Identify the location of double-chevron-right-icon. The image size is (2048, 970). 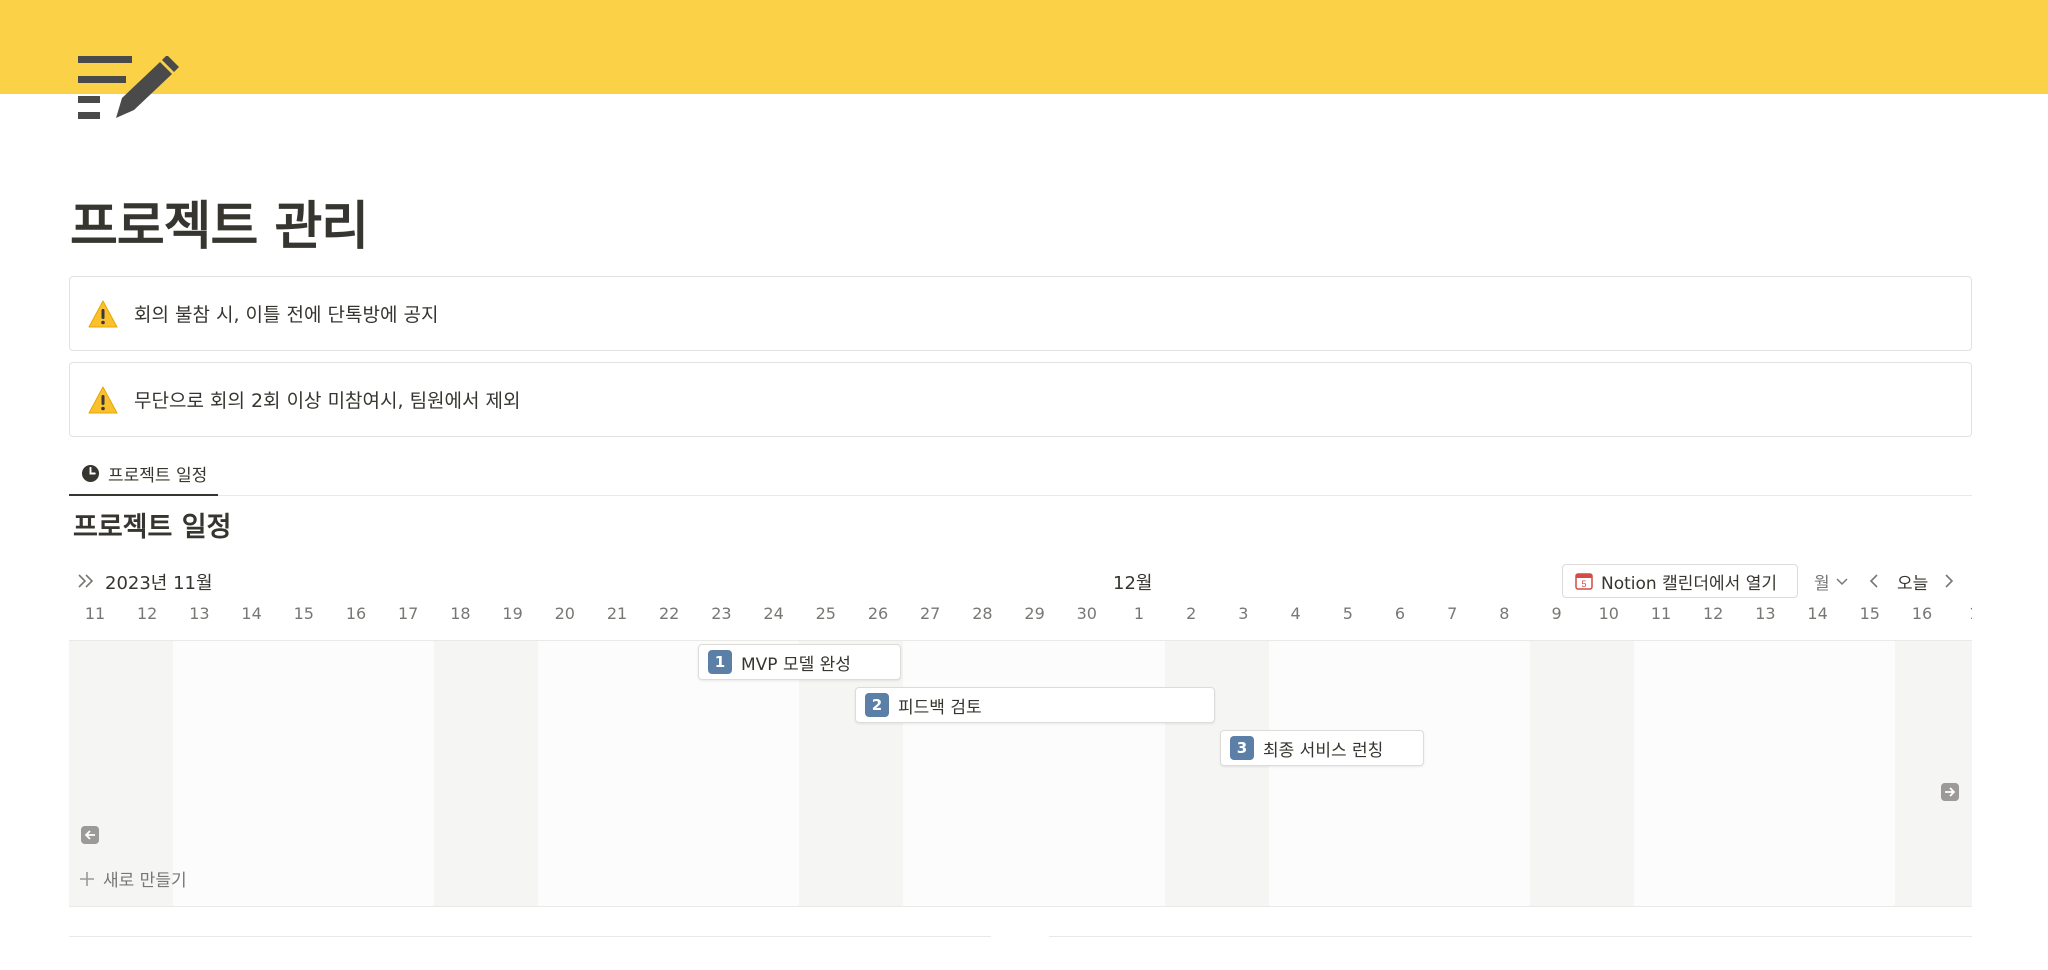
(86, 581).